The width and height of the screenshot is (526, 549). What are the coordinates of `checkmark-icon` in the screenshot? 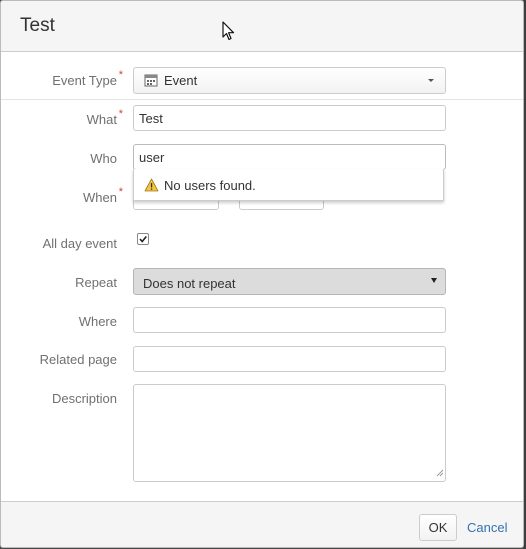 It's located at (143, 239).